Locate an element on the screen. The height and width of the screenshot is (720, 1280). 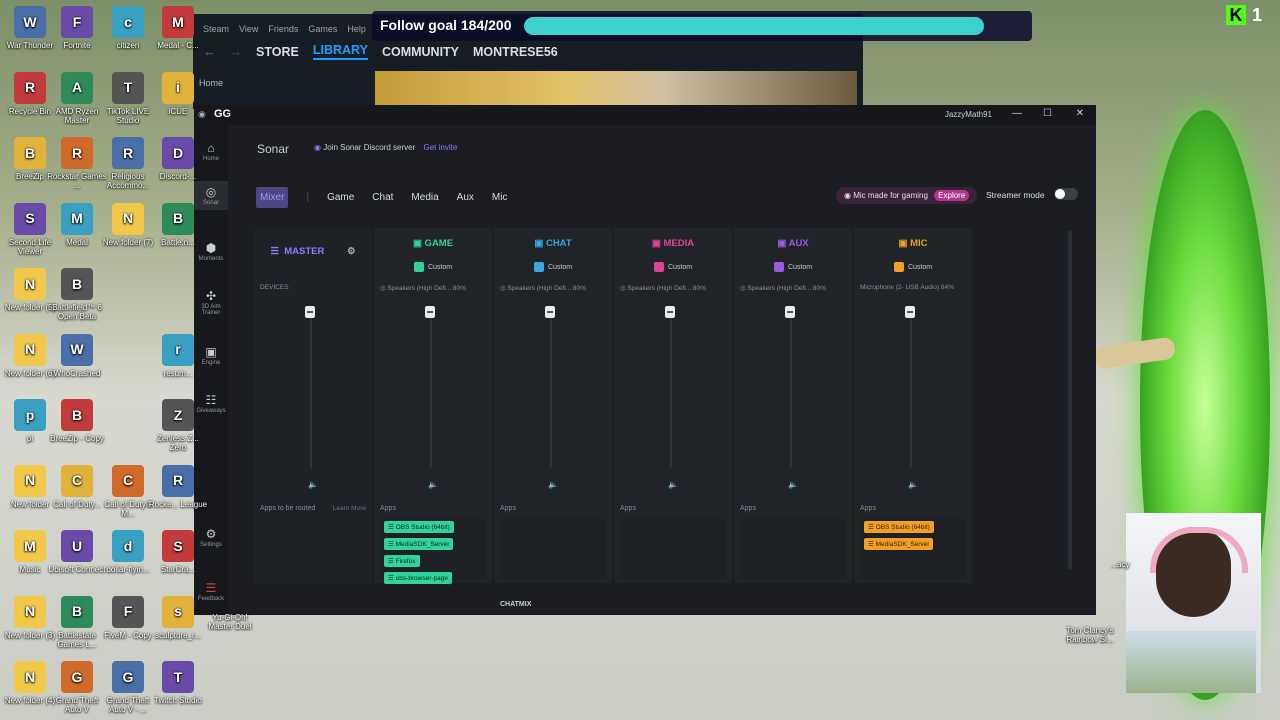
minimize-icon: — is located at coordinates (1017, 113).